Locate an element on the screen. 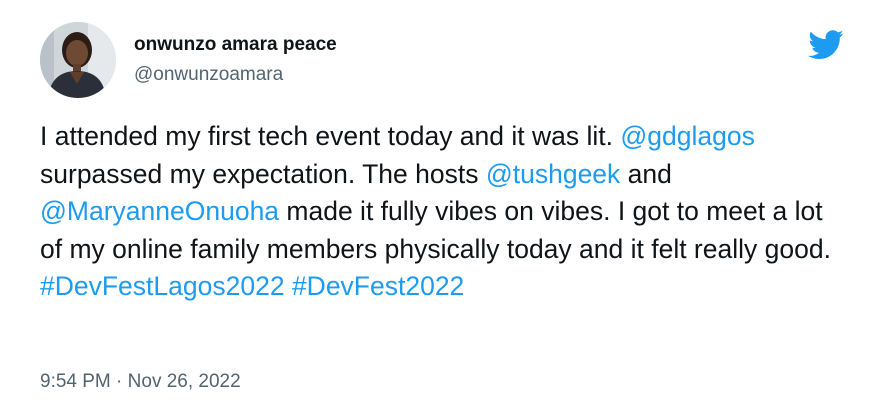 This screenshot has width=884, height=420. twitter-bird-icon is located at coordinates (826, 45).